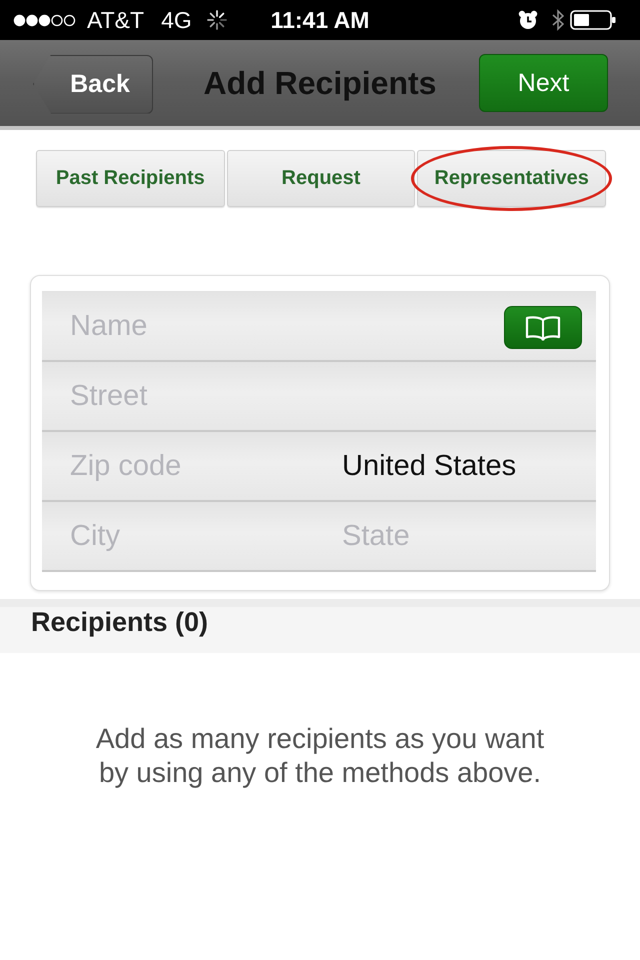 The width and height of the screenshot is (640, 960). I want to click on section-title: Recipients (0), so click(320, 626).